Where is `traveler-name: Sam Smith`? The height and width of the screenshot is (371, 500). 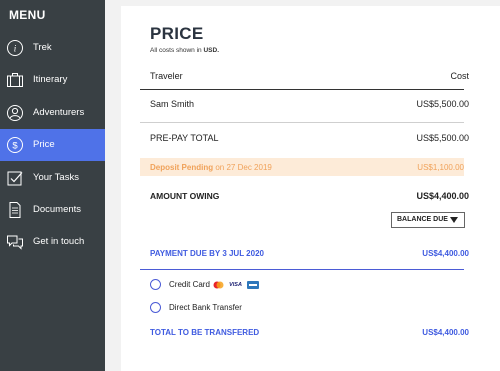
traveler-name: Sam Smith is located at coordinates (172, 104).